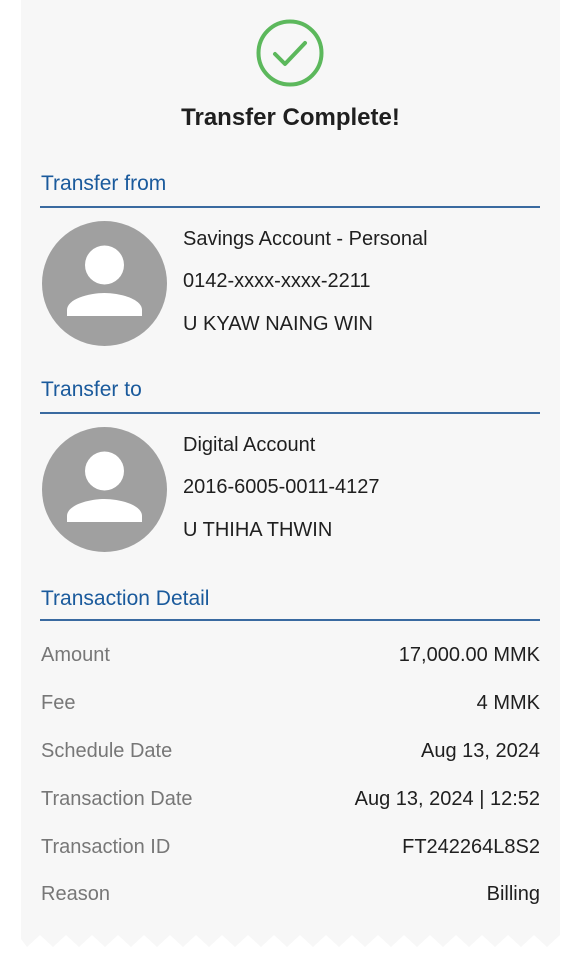 The image size is (581, 960). Describe the element at coordinates (104, 489) in the screenshot. I see `recipient-avatar-icon` at that location.